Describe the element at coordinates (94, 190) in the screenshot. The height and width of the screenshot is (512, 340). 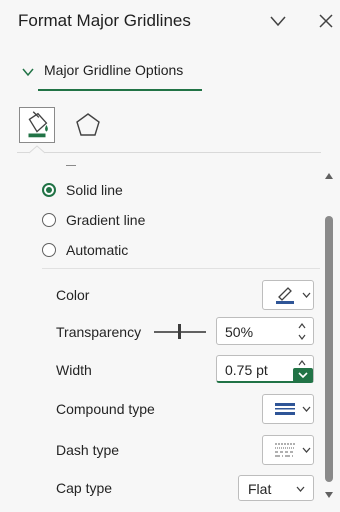
I see `radio-label: Solid line` at that location.